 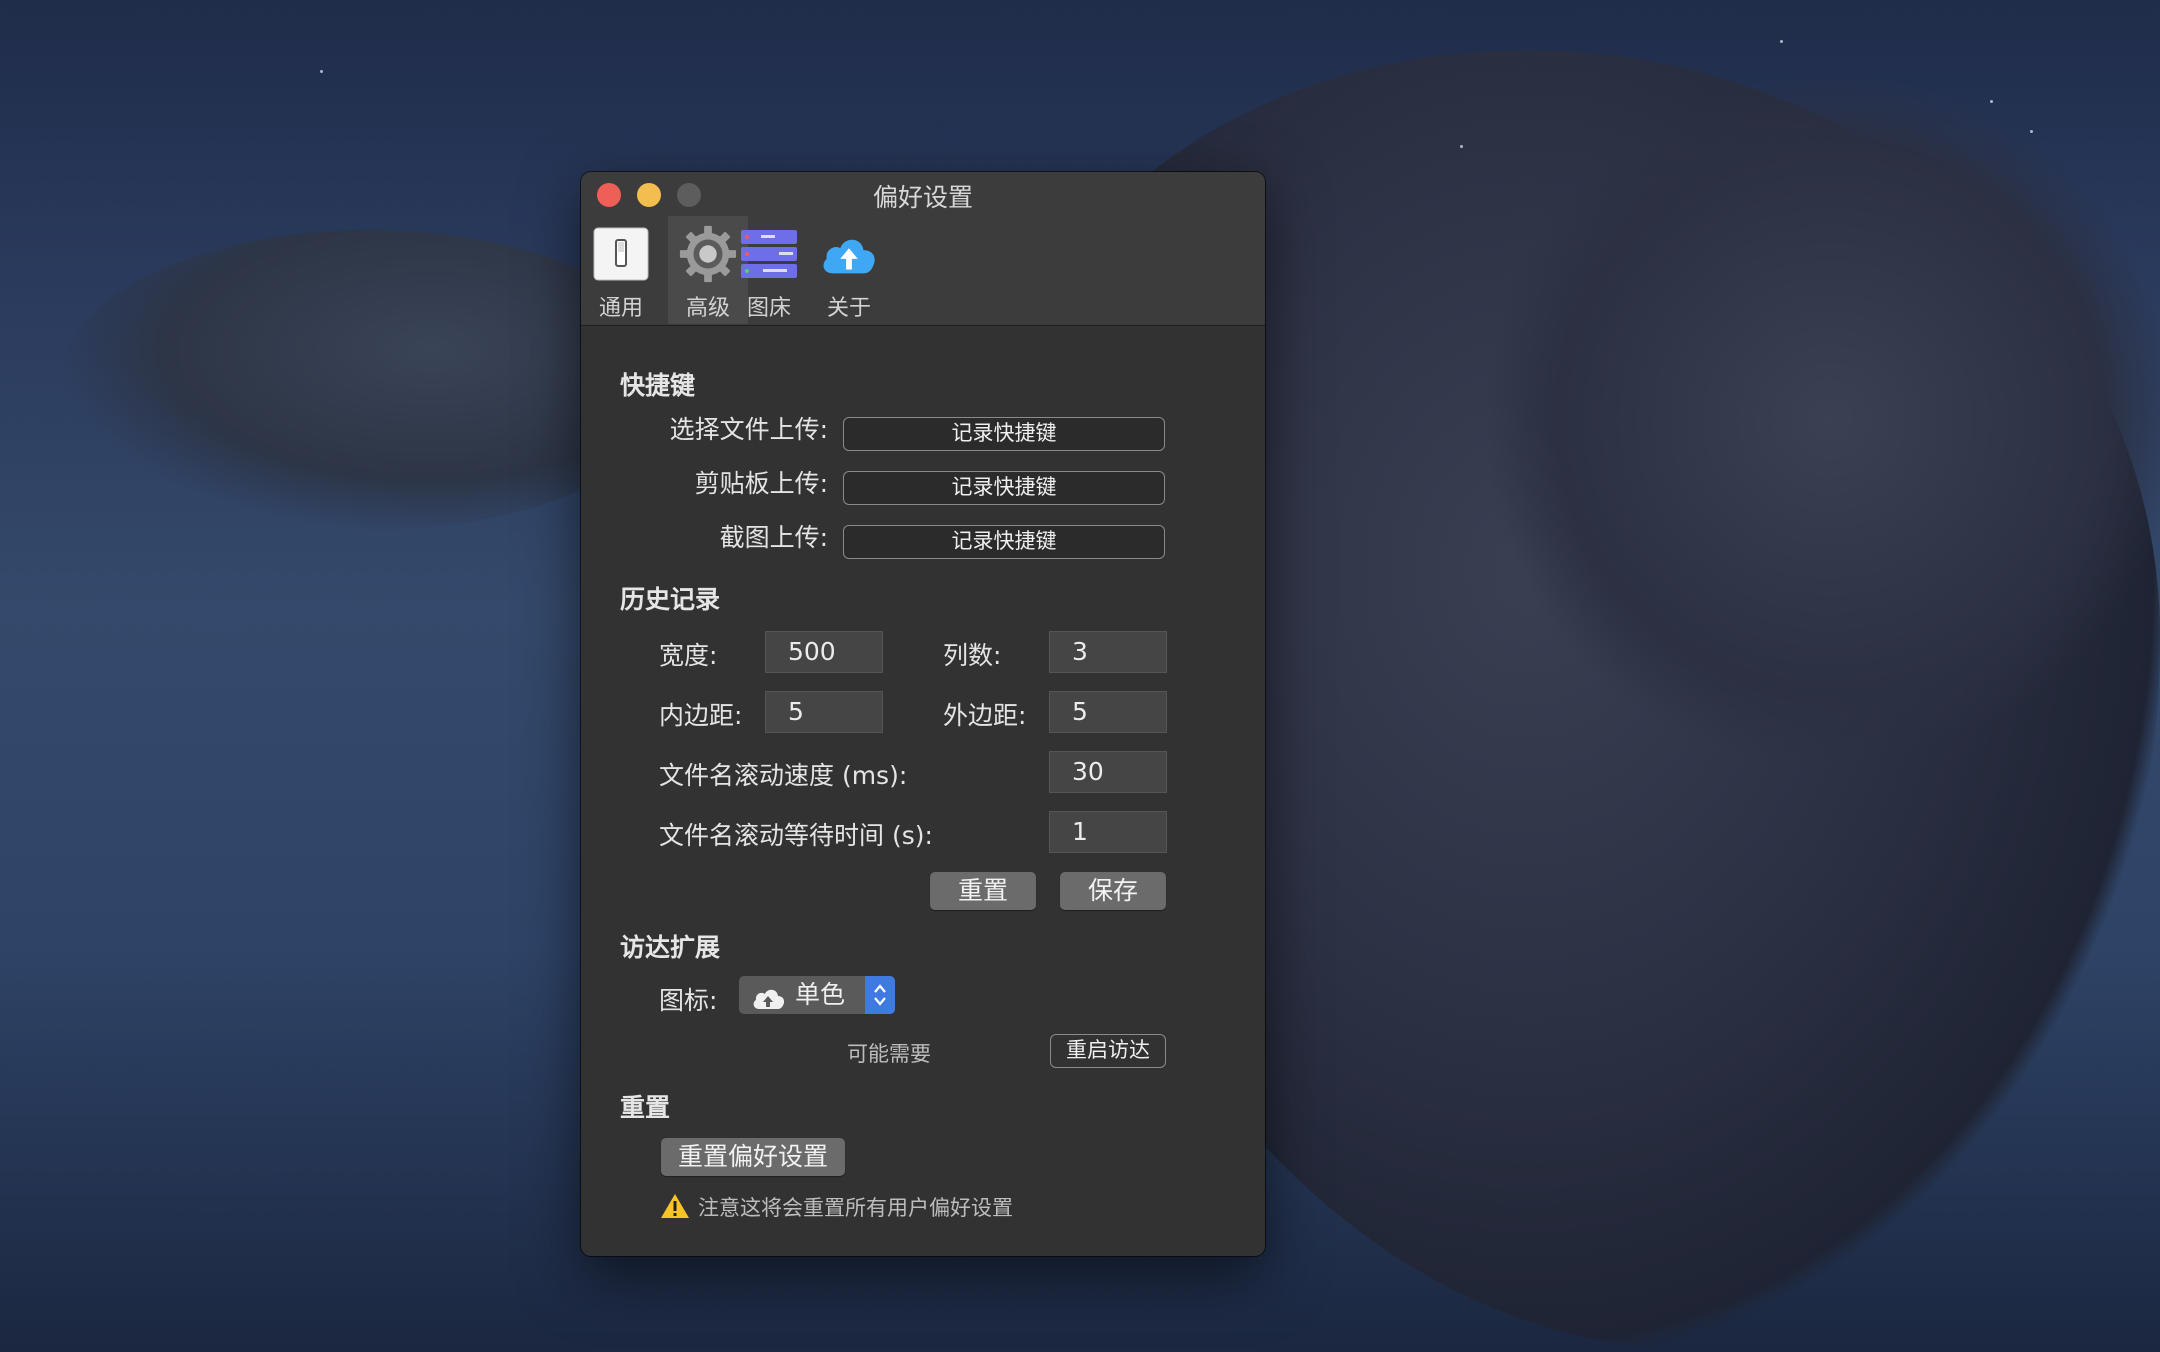 I want to click on outer-padding-label: 外边距:, so click(x=985, y=715).